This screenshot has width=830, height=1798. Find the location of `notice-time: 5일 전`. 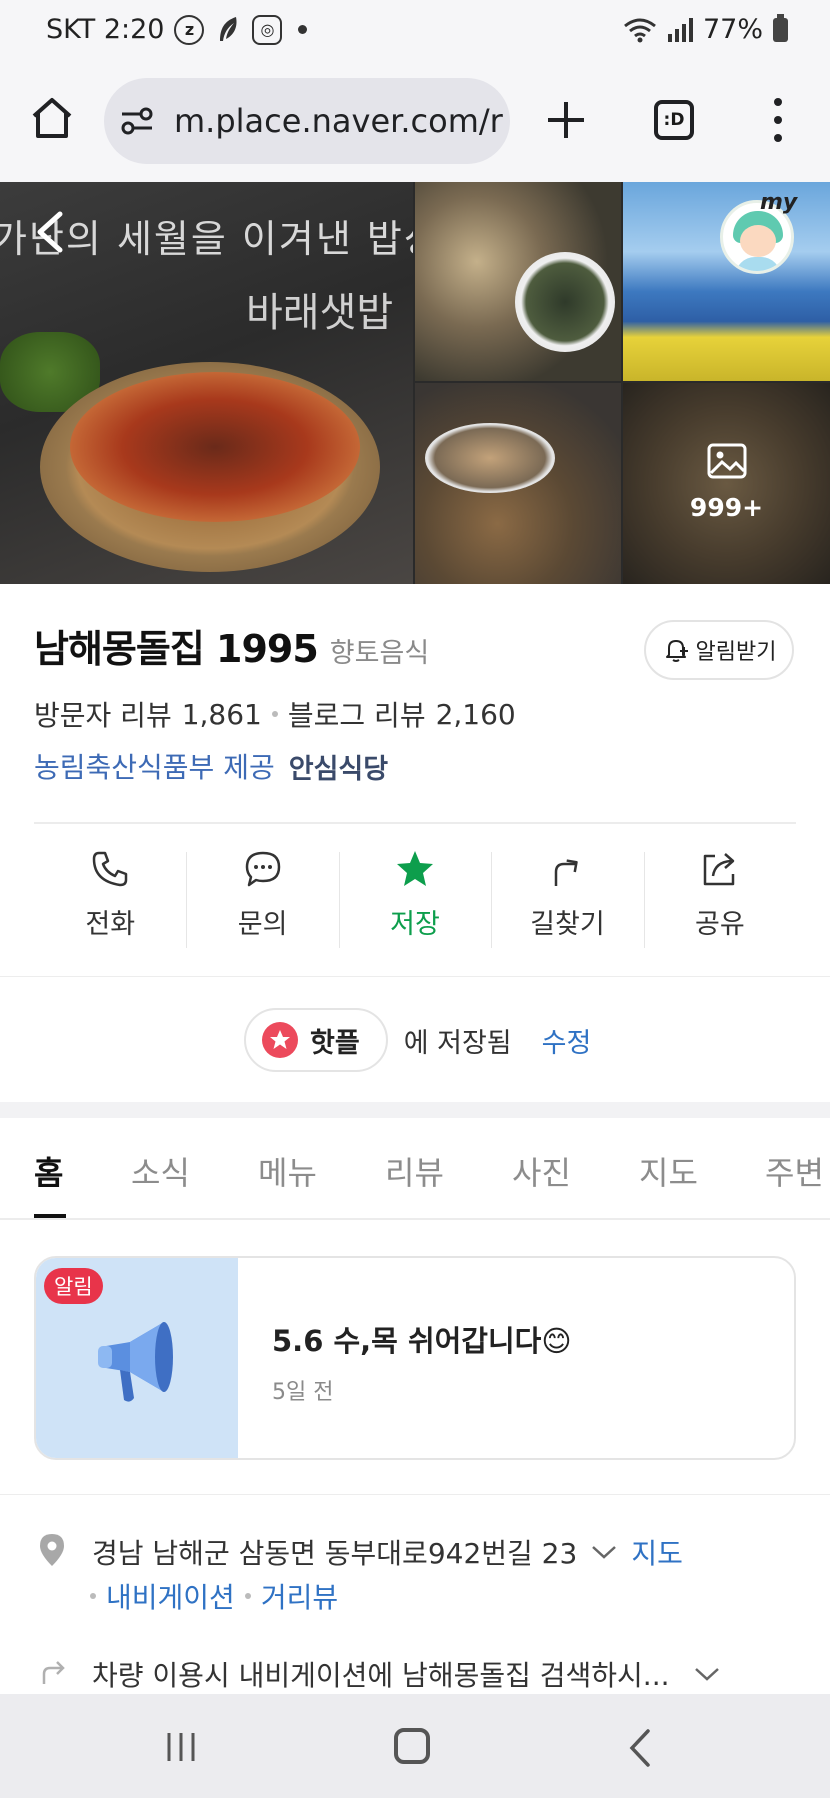

notice-time: 5일 전 is located at coordinates (303, 1392).